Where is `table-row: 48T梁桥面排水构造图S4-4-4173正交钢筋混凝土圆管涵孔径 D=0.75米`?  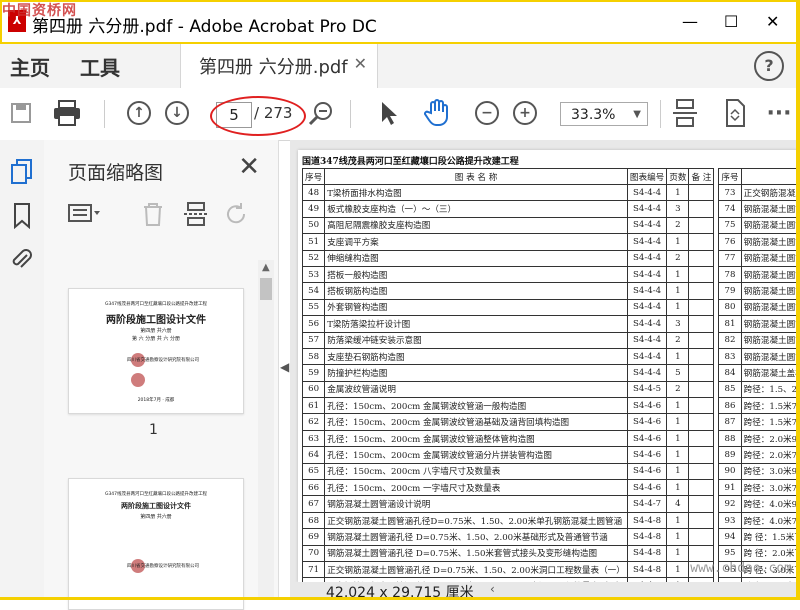 table-row: 48T梁桥面排水构造图S4-4-4173正交钢筋混凝土圆管涵孔径 D=0.75米 is located at coordinates (551, 193).